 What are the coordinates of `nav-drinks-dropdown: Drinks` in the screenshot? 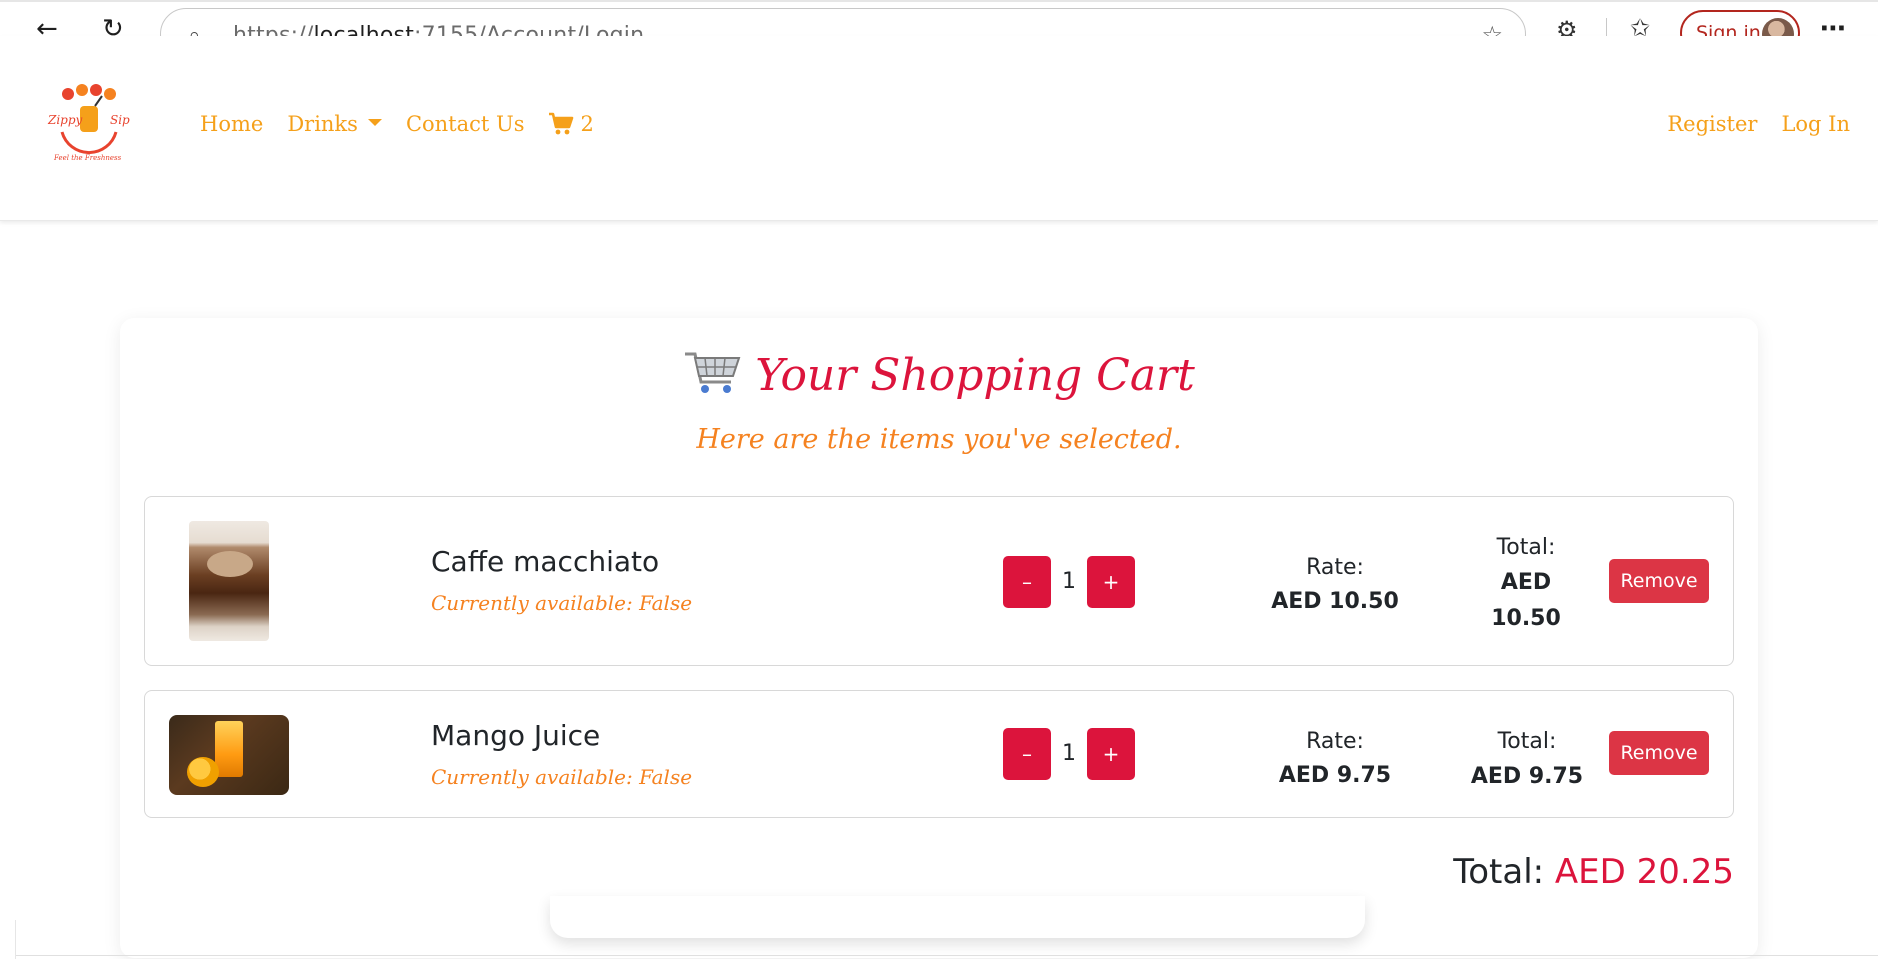 It's located at (334, 124).